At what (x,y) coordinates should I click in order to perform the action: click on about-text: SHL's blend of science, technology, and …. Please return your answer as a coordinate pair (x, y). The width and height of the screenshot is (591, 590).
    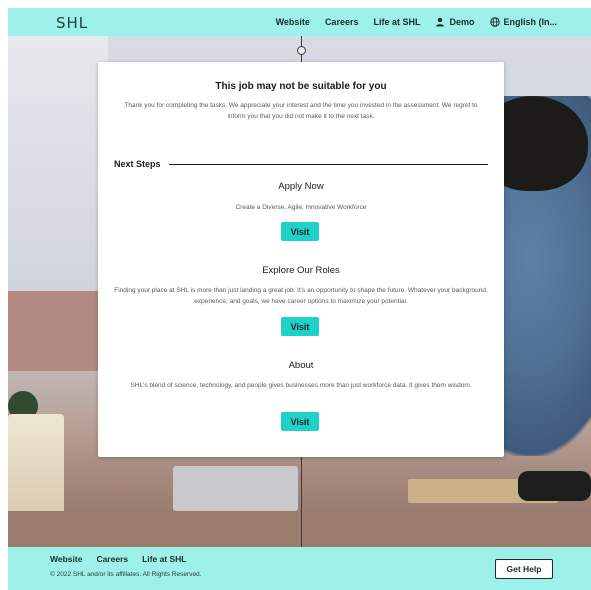
    Looking at the image, I should click on (301, 385).